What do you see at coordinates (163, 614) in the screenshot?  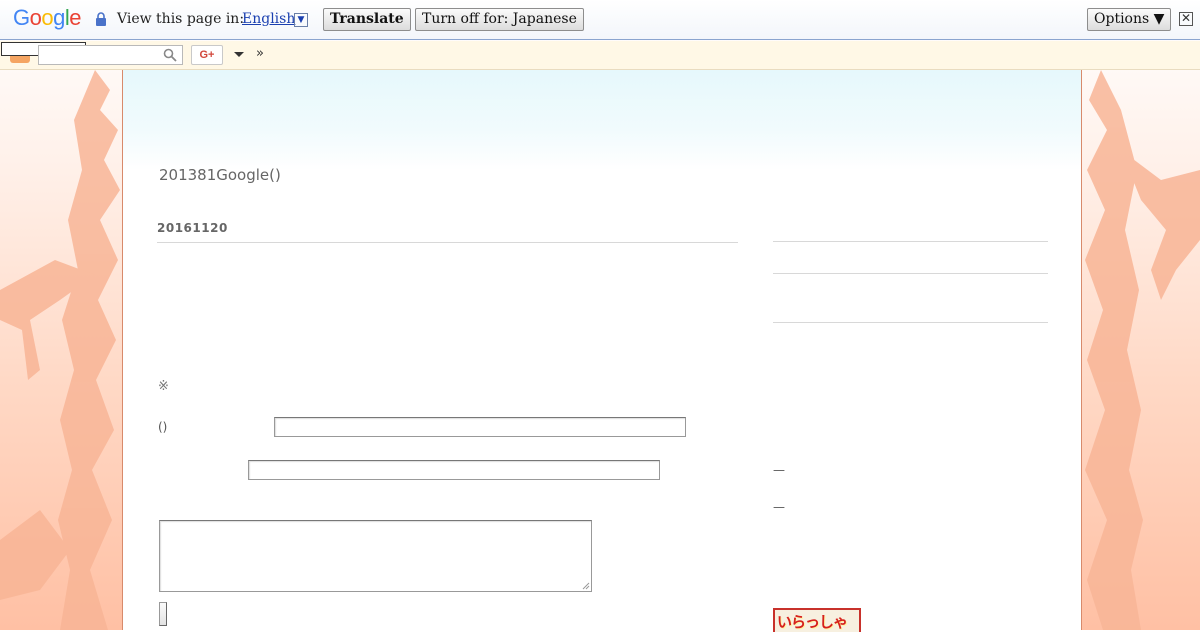 I see `submit-button` at bounding box center [163, 614].